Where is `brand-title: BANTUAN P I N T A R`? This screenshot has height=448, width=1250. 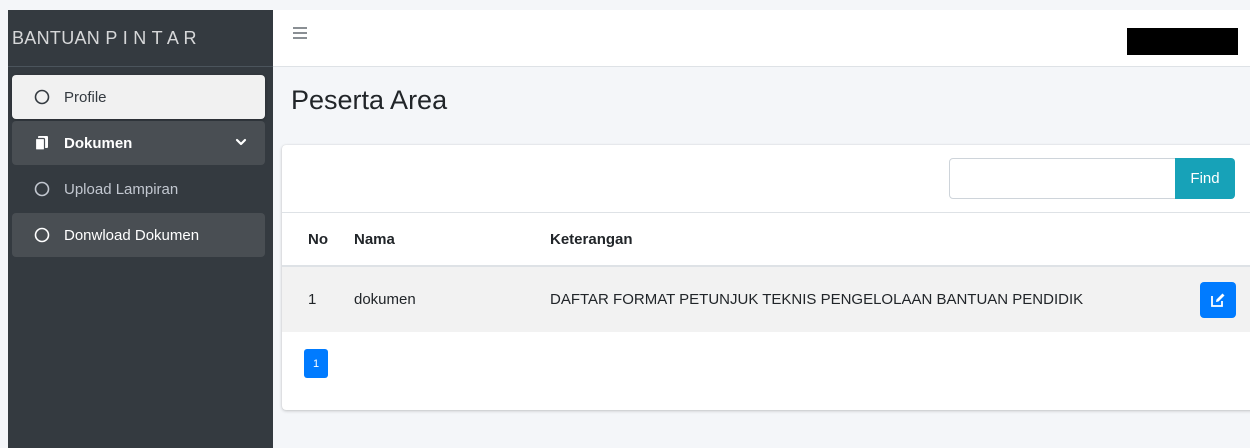 brand-title: BANTUAN P I N T A R is located at coordinates (140, 38).